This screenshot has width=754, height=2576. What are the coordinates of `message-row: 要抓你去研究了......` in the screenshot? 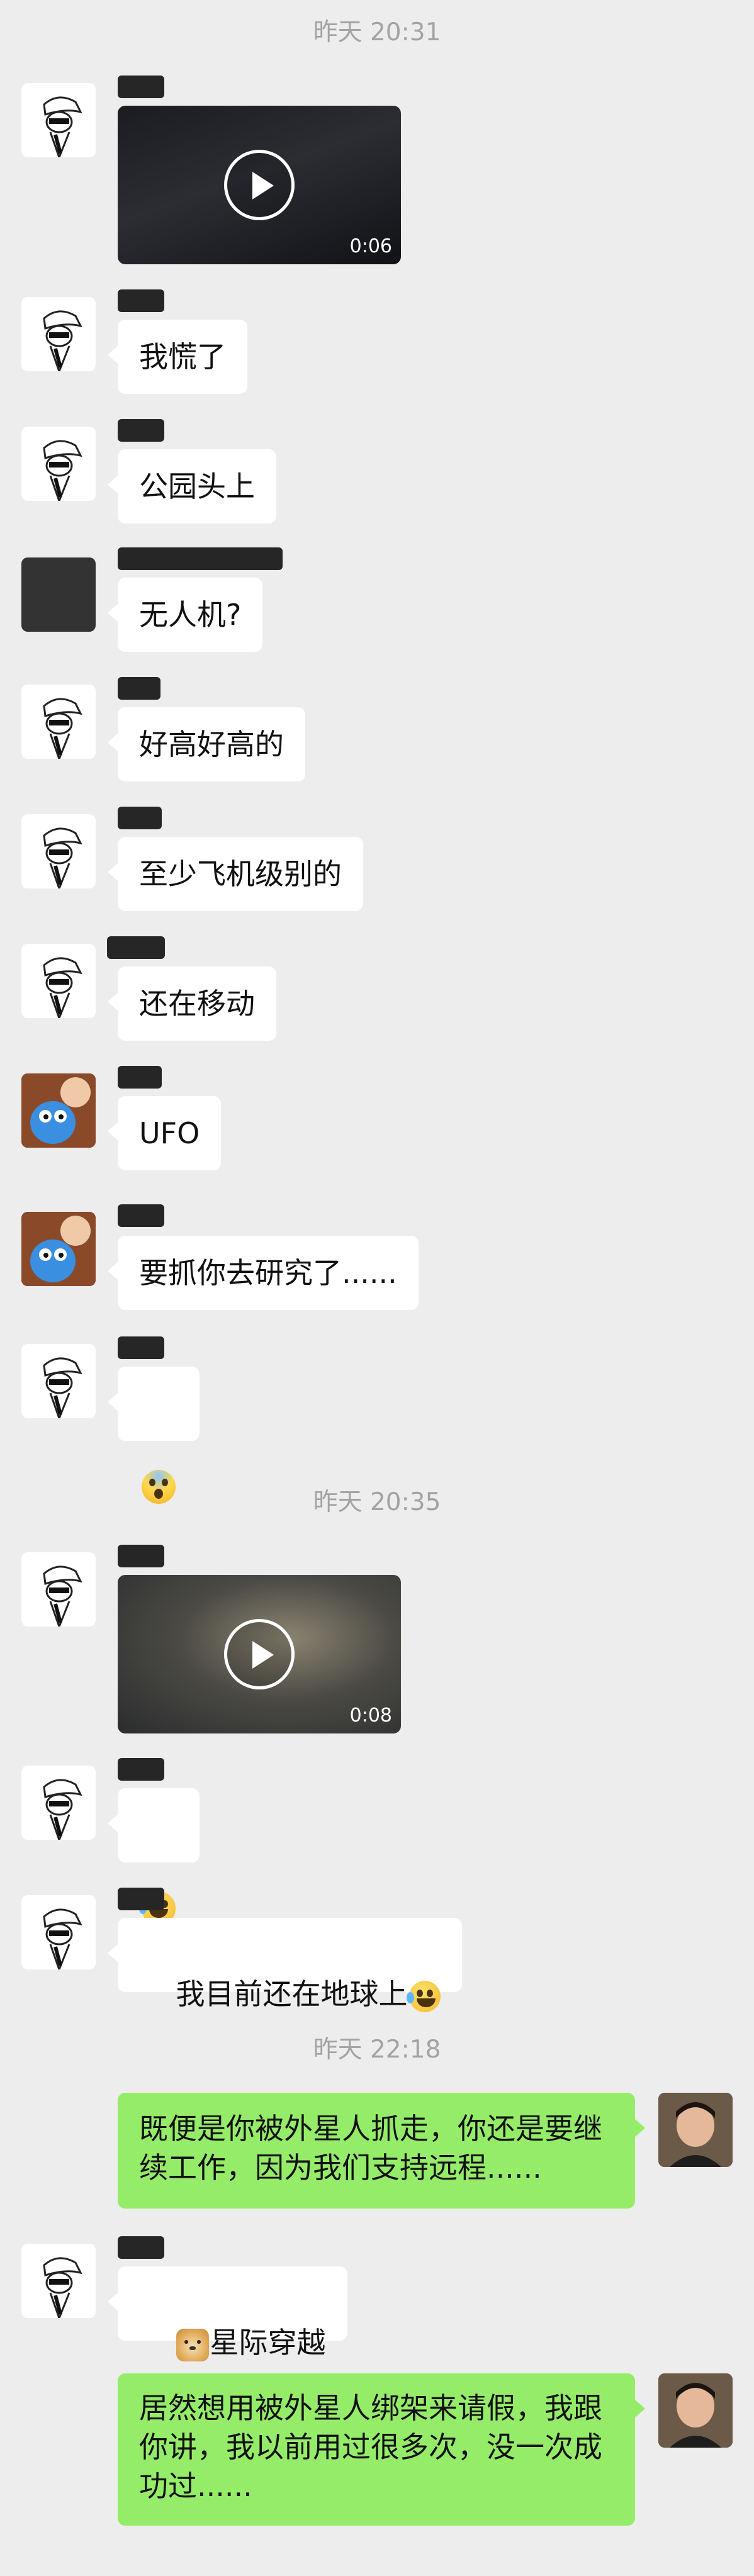 It's located at (377, 1257).